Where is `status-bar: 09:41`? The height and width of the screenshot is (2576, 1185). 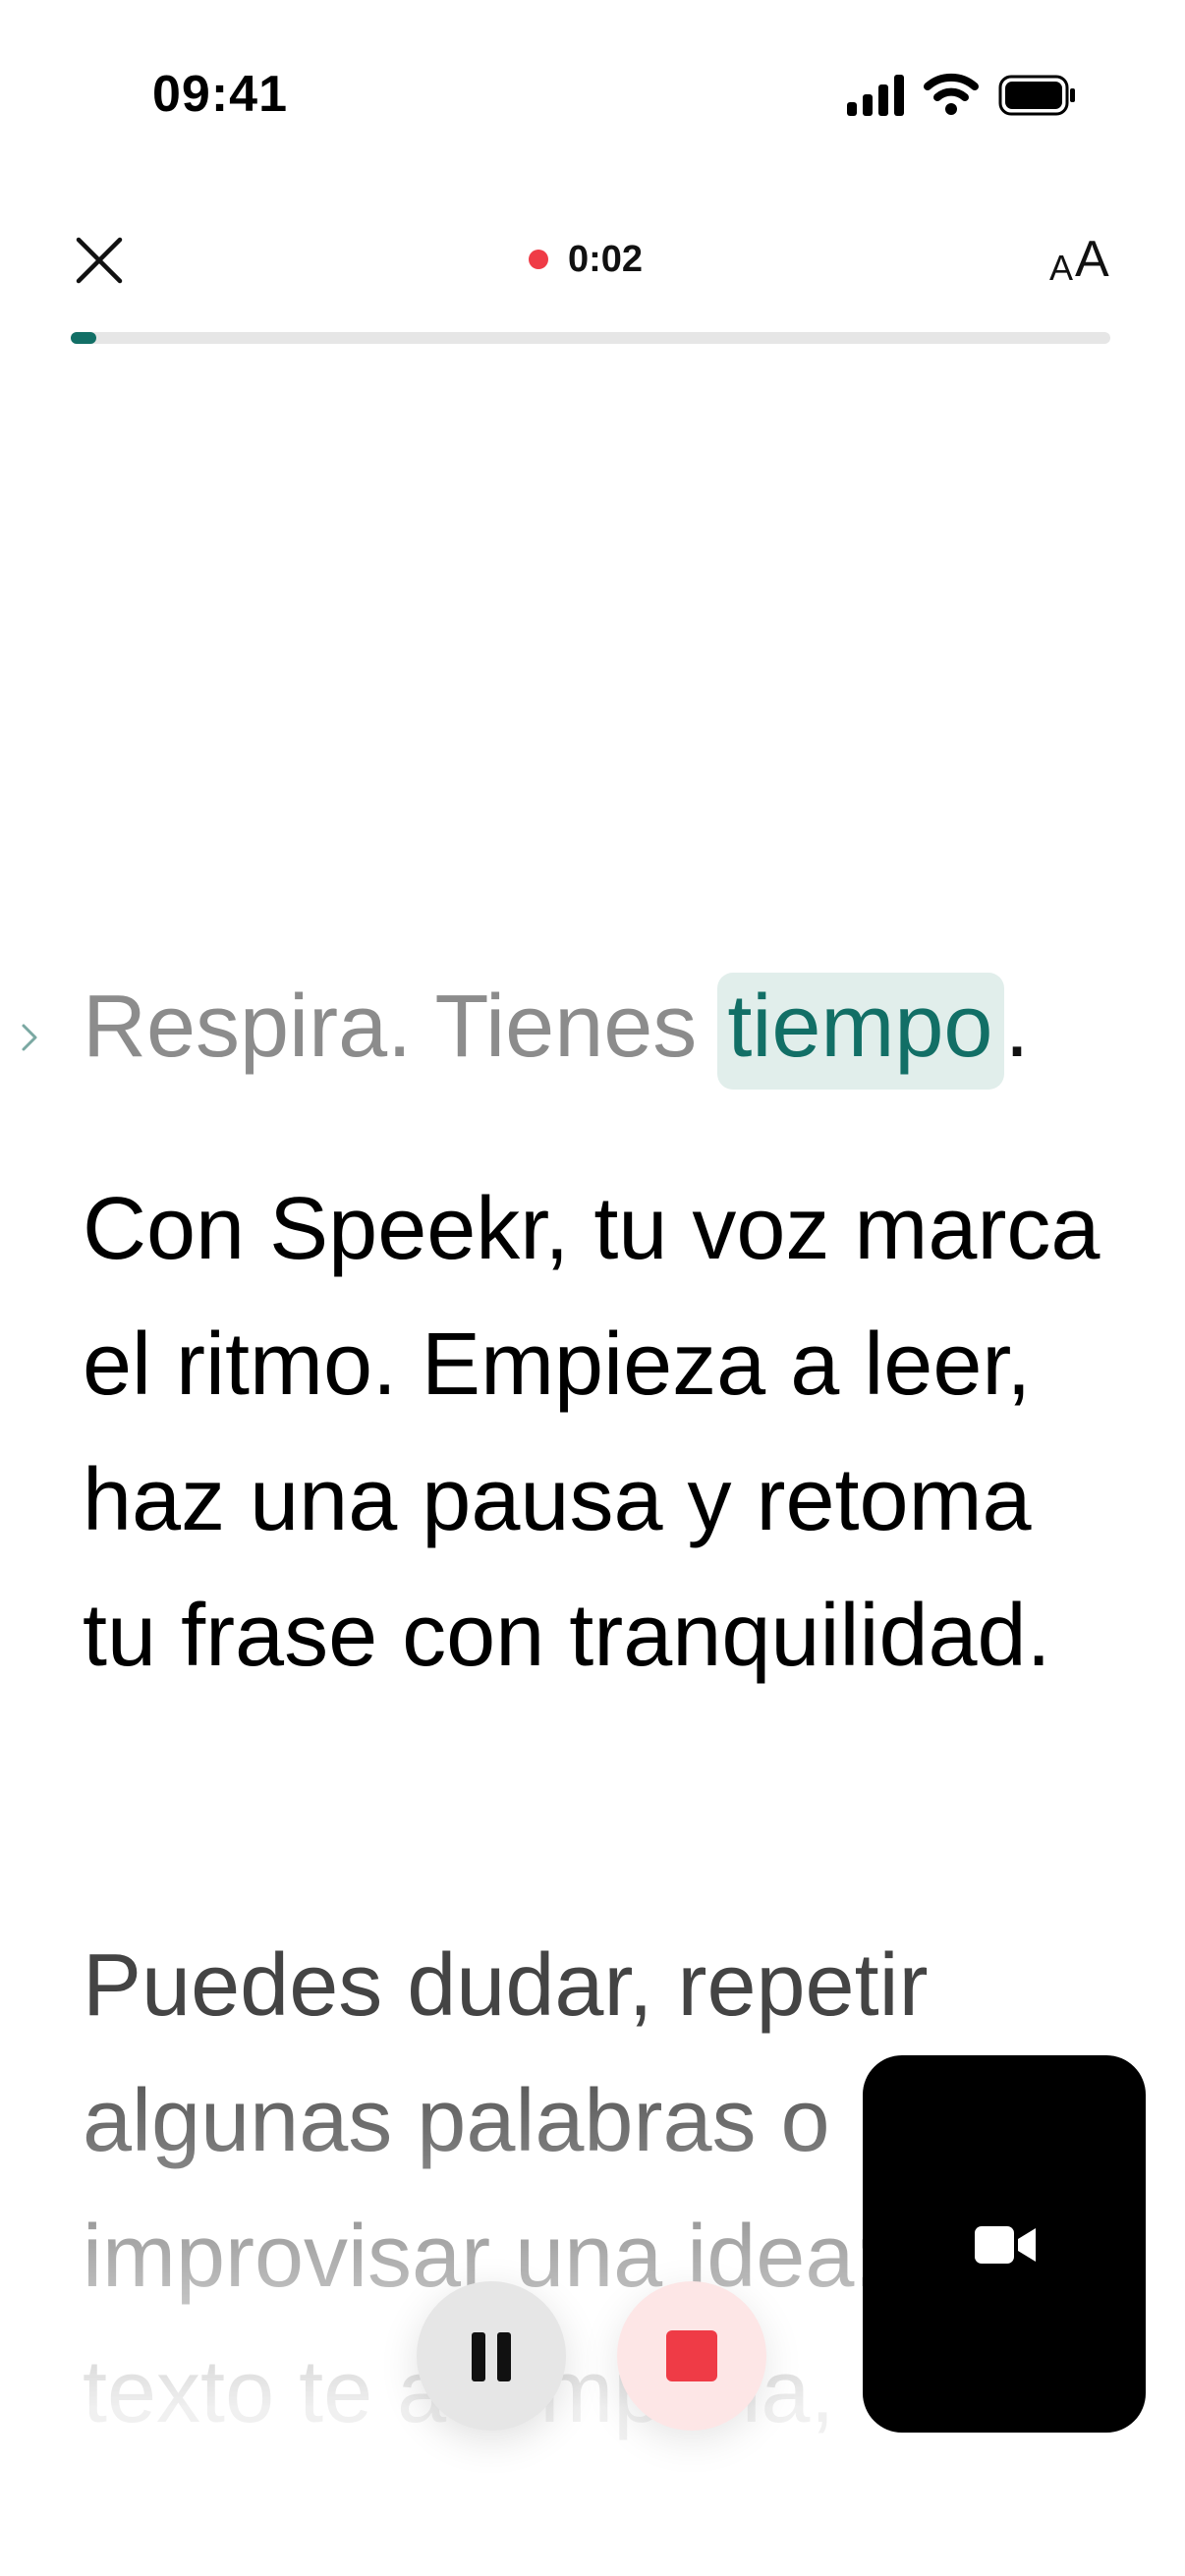 status-bar: 09:41 is located at coordinates (592, 98).